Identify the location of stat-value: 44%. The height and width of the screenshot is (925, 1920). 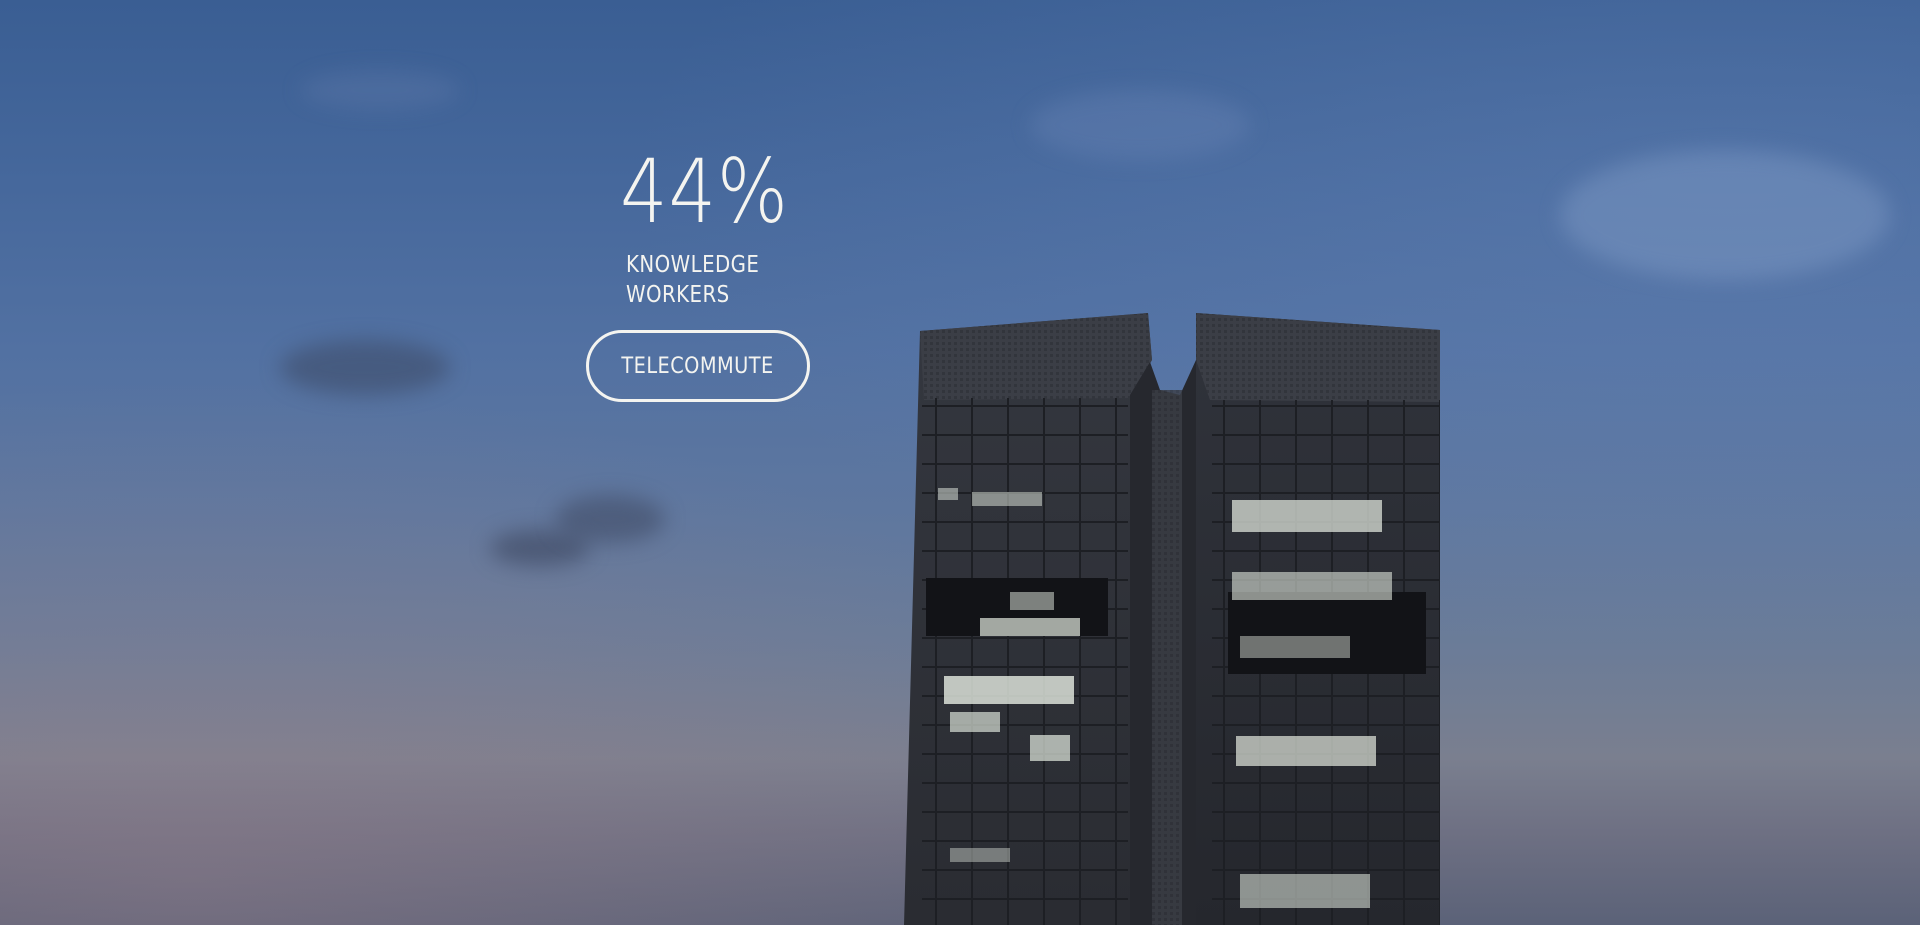
(704, 191).